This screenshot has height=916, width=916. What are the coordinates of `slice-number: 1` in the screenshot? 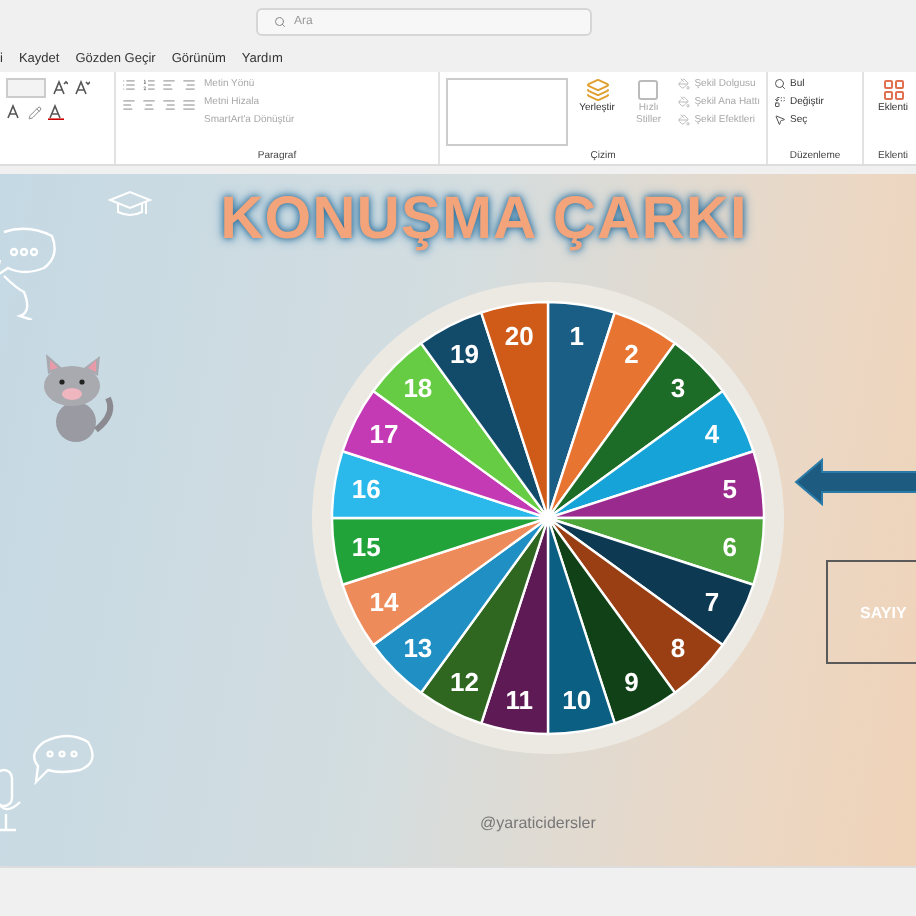 It's located at (576, 336).